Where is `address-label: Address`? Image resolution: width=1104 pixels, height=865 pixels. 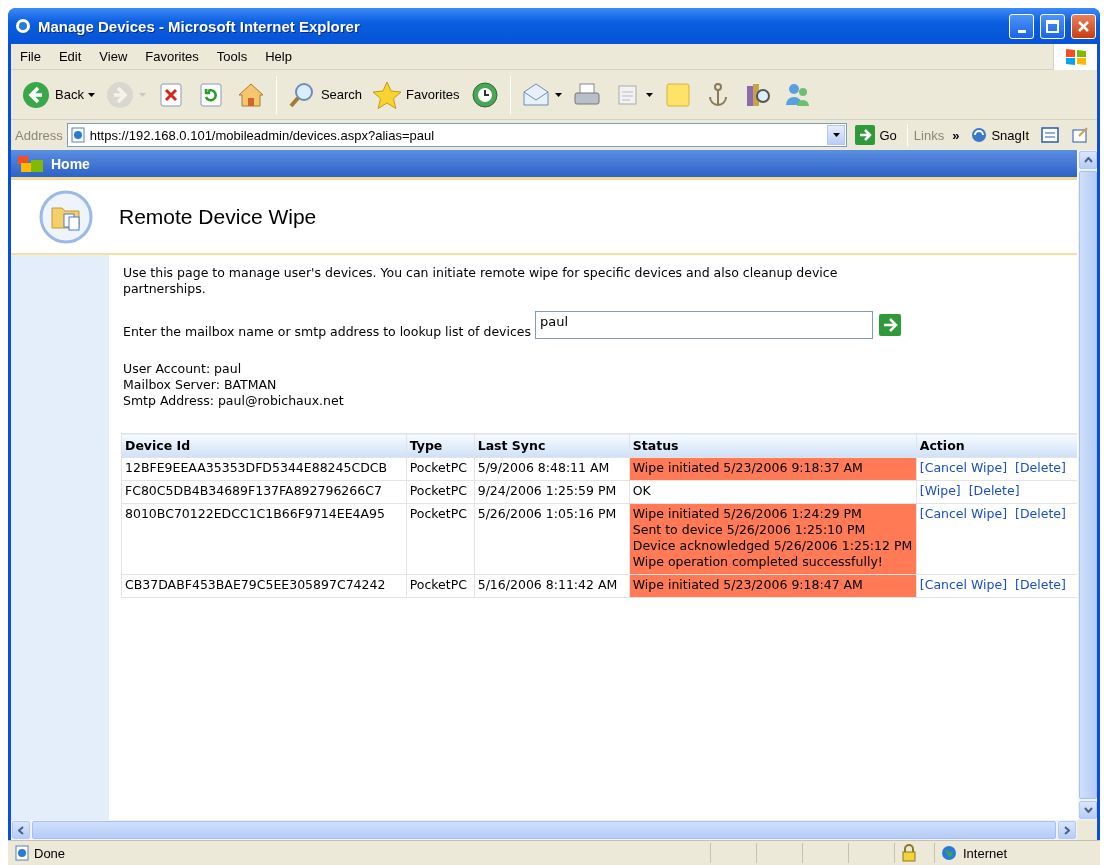 address-label: Address is located at coordinates (39, 135).